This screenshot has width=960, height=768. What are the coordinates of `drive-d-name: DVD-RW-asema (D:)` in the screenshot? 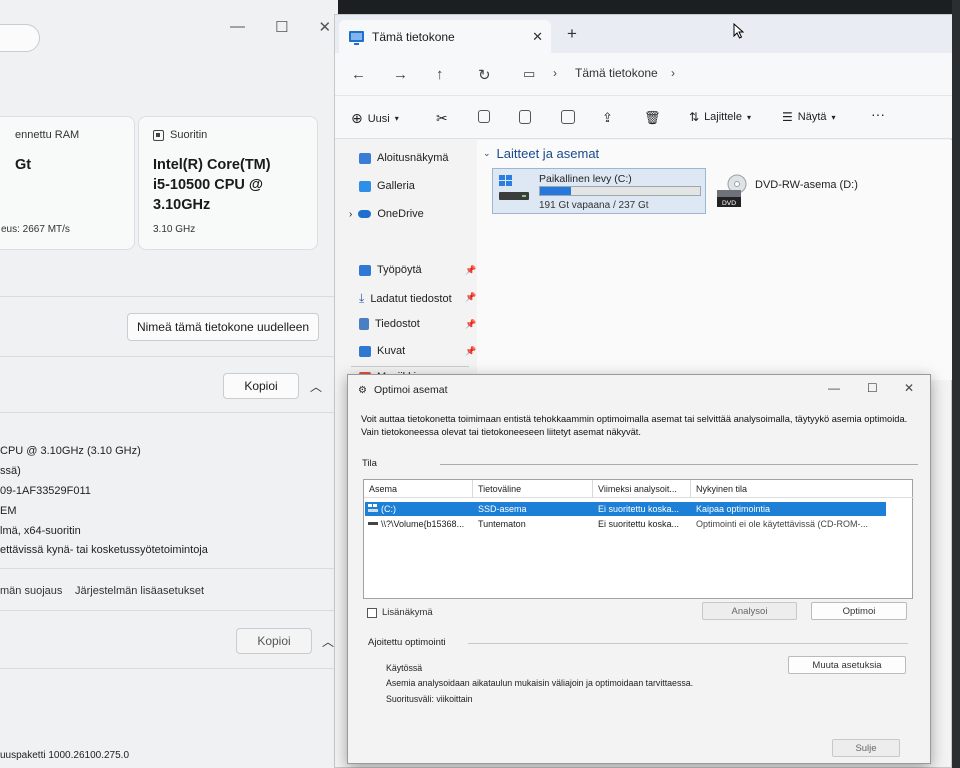 It's located at (806, 185).